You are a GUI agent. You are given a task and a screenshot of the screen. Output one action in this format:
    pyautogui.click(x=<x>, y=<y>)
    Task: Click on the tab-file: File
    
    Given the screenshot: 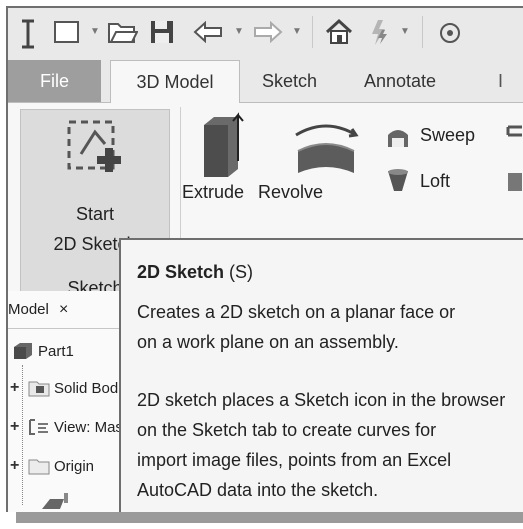 What is the action you would take?
    pyautogui.click(x=54, y=81)
    